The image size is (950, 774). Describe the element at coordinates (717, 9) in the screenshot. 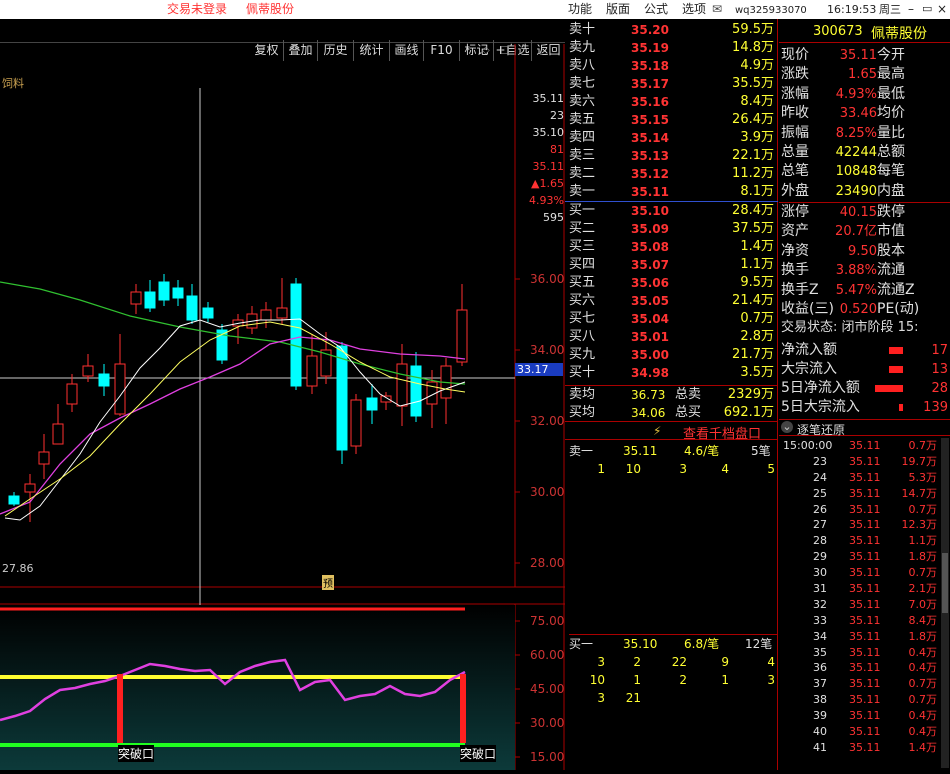

I see `mail-icon: ✉` at that location.